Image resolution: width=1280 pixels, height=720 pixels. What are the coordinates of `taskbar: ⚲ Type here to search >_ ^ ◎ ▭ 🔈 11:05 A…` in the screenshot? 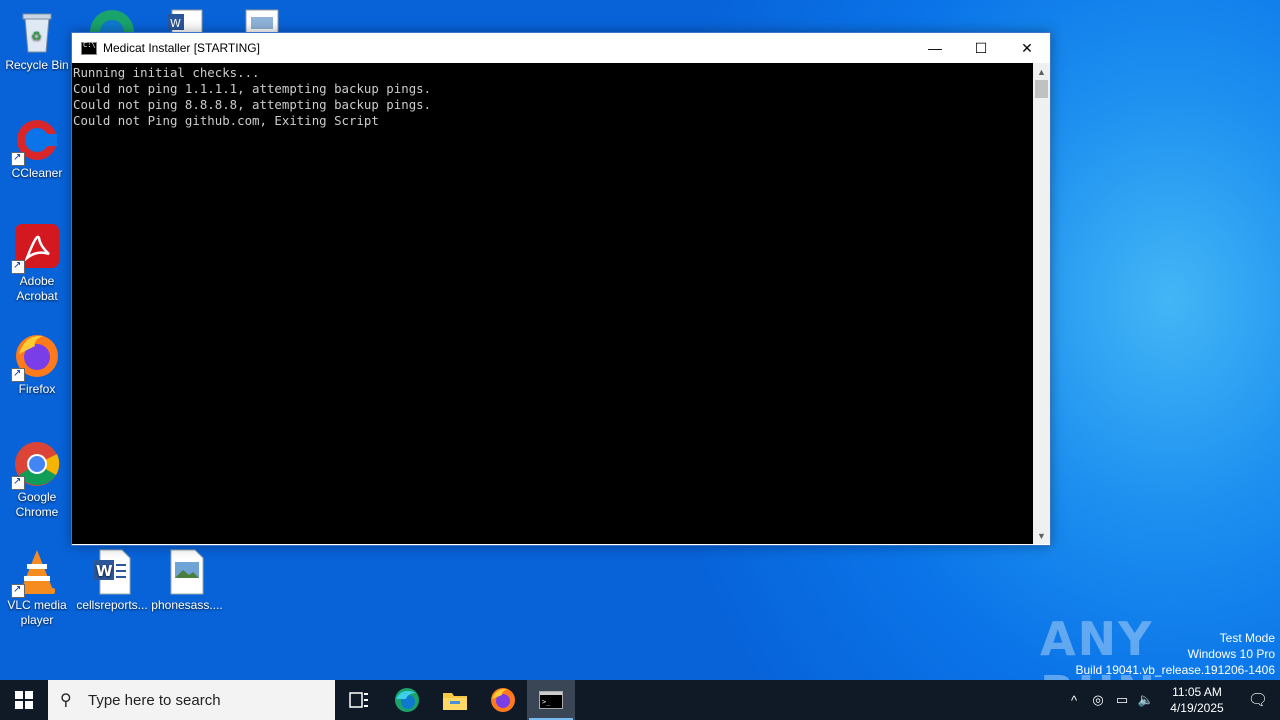 It's located at (640, 700).